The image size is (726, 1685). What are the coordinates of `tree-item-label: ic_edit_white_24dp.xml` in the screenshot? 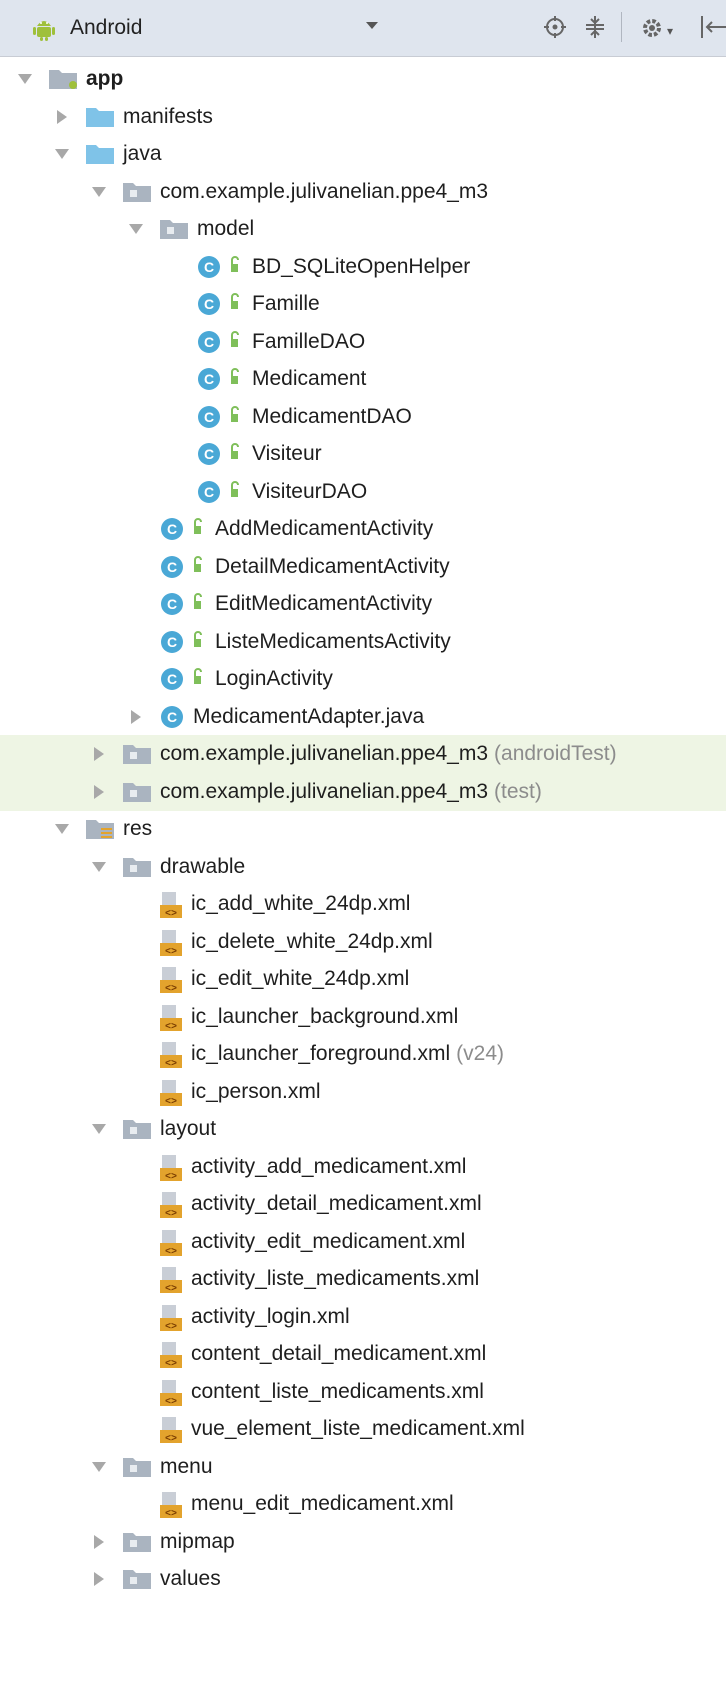 It's located at (300, 979).